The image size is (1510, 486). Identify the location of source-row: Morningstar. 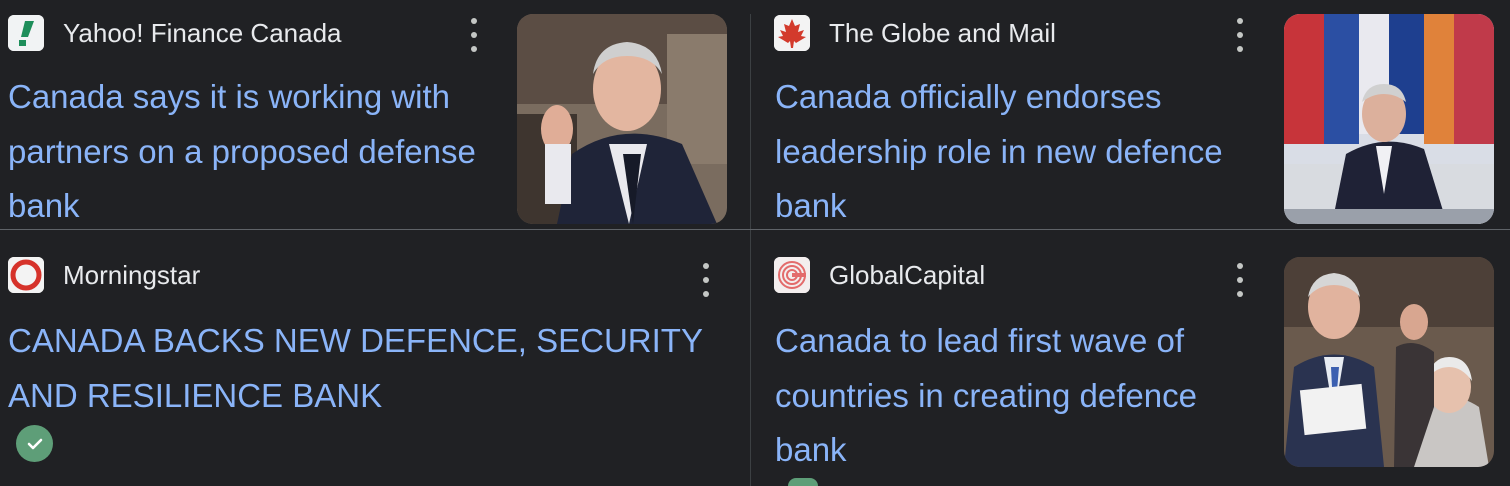
(104, 275).